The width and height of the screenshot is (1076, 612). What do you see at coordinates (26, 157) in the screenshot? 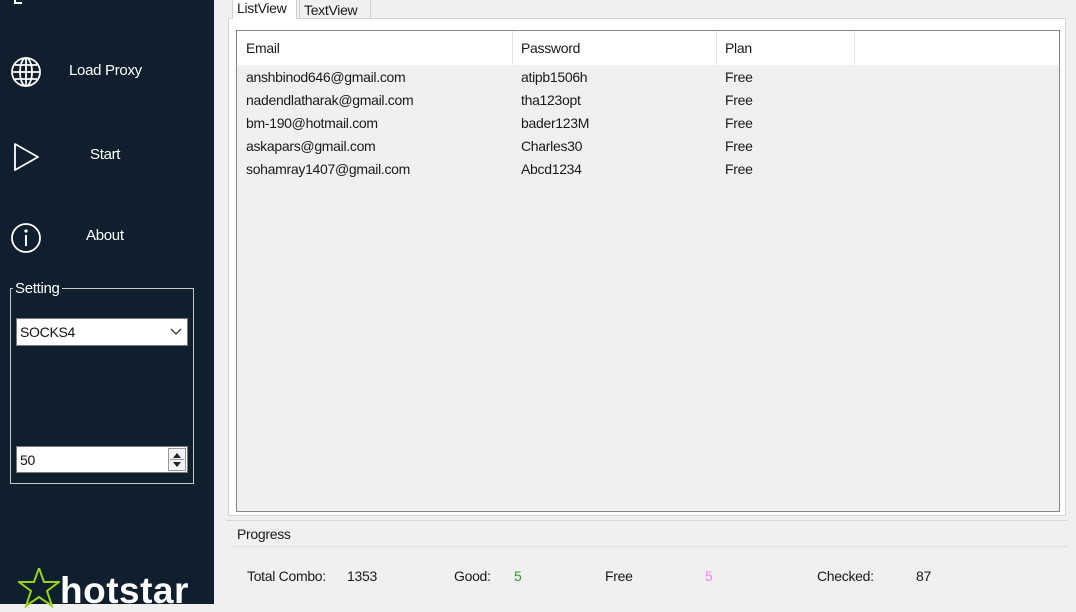
I see `play-icon` at bounding box center [26, 157].